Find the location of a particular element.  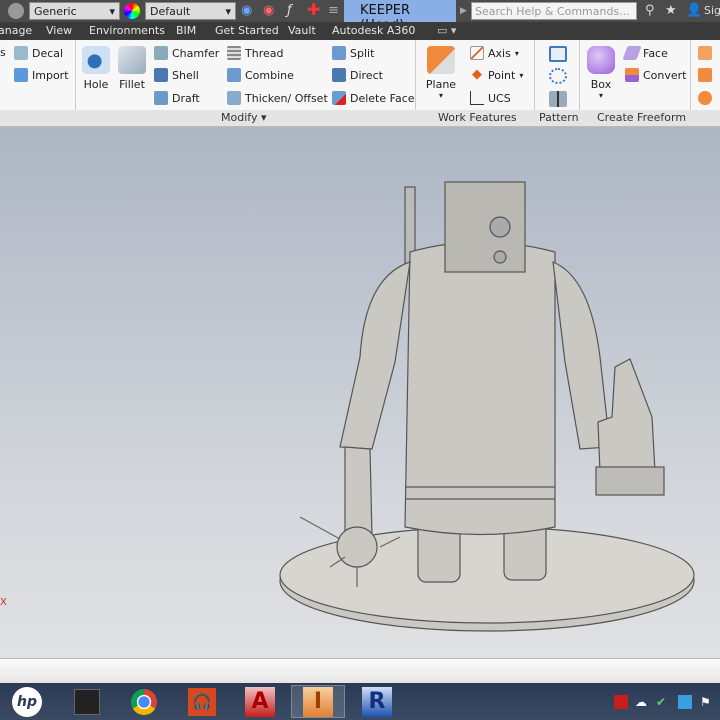

app-icon is located at coordinates (16, 11).